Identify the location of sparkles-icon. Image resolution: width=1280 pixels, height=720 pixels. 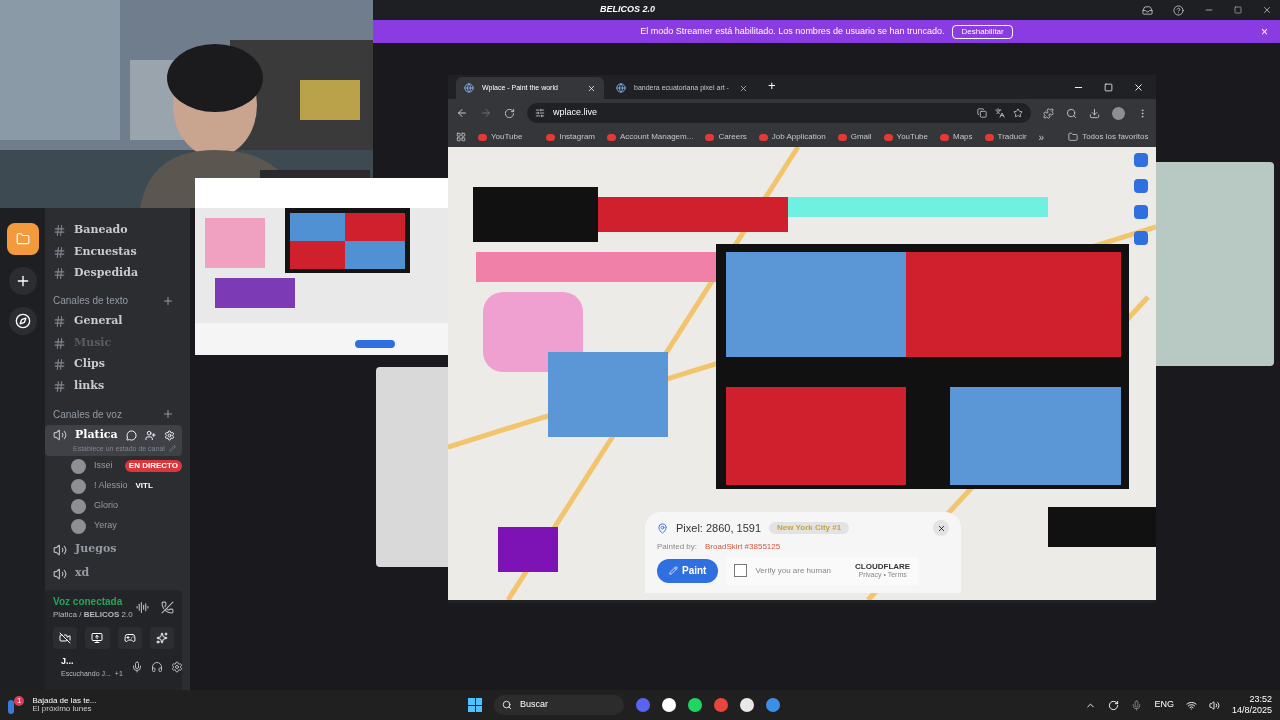
(161, 638).